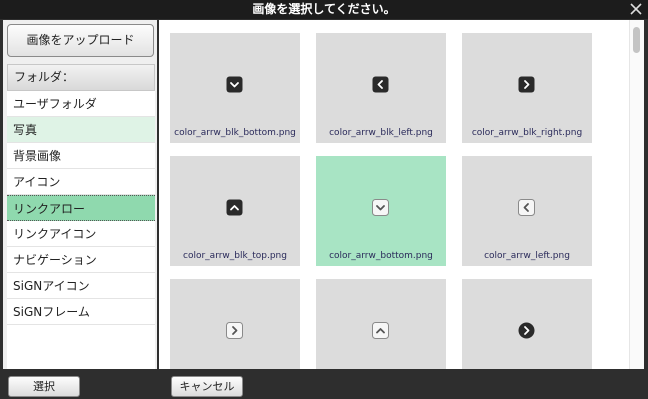  I want to click on folder-item: SiGNアイコン, so click(81, 286).